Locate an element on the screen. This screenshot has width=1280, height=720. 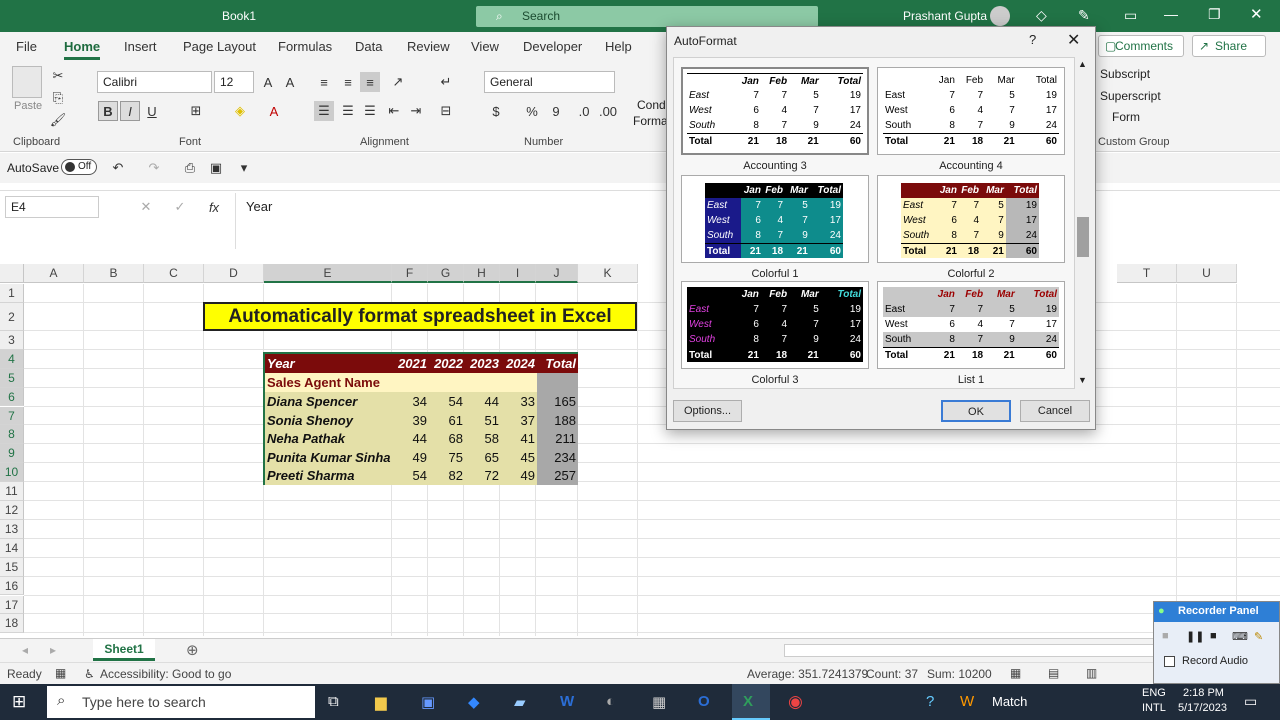
font-color-icon: A is located at coordinates (274, 111).